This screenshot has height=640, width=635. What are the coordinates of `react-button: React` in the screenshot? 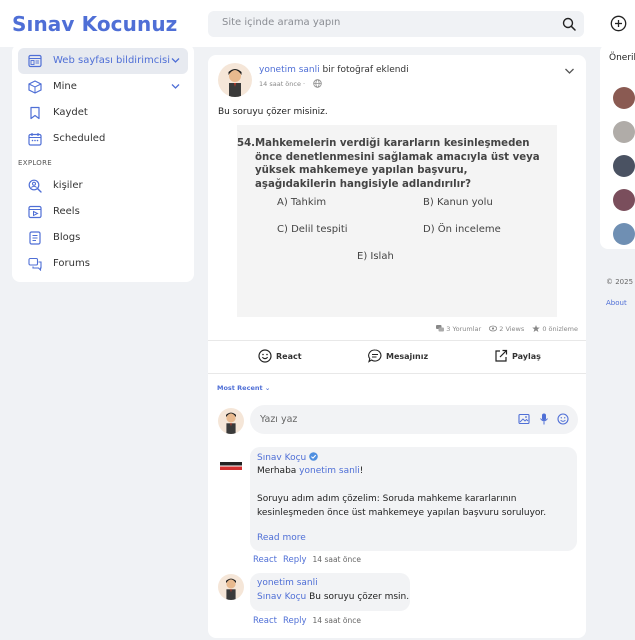 It's located at (288, 357).